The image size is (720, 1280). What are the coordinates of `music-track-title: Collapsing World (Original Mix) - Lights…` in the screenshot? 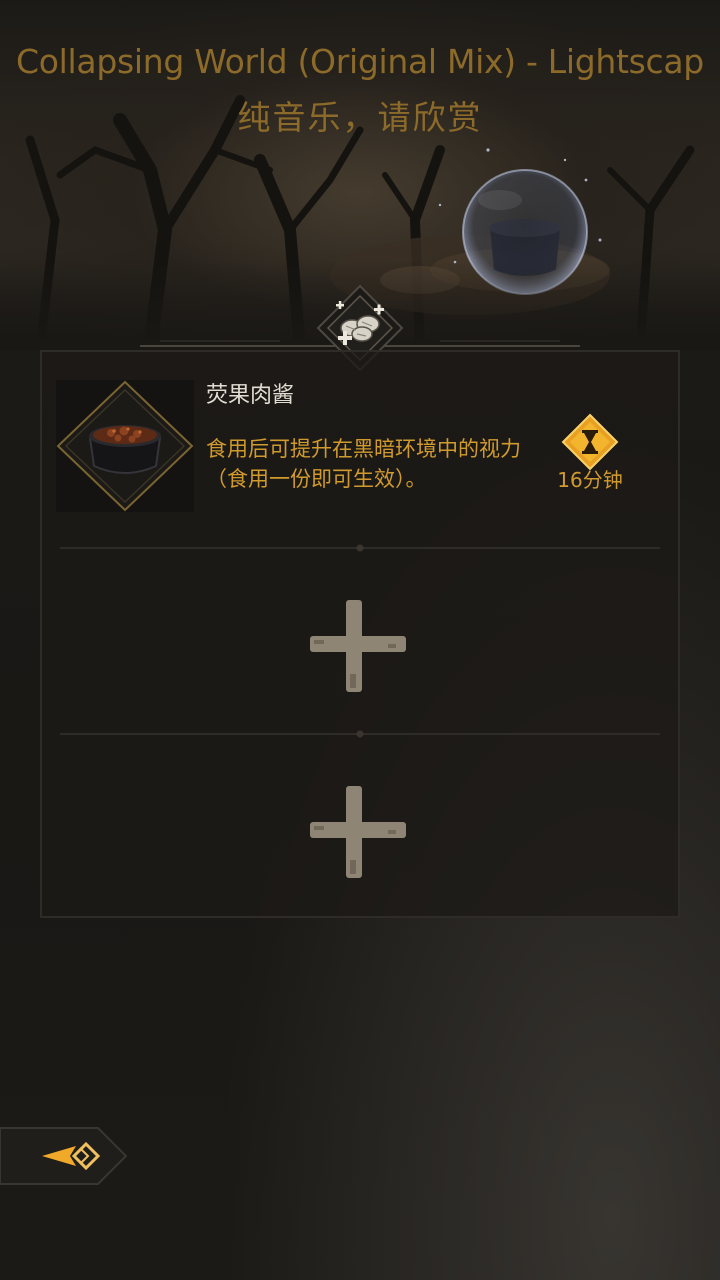 It's located at (360, 61).